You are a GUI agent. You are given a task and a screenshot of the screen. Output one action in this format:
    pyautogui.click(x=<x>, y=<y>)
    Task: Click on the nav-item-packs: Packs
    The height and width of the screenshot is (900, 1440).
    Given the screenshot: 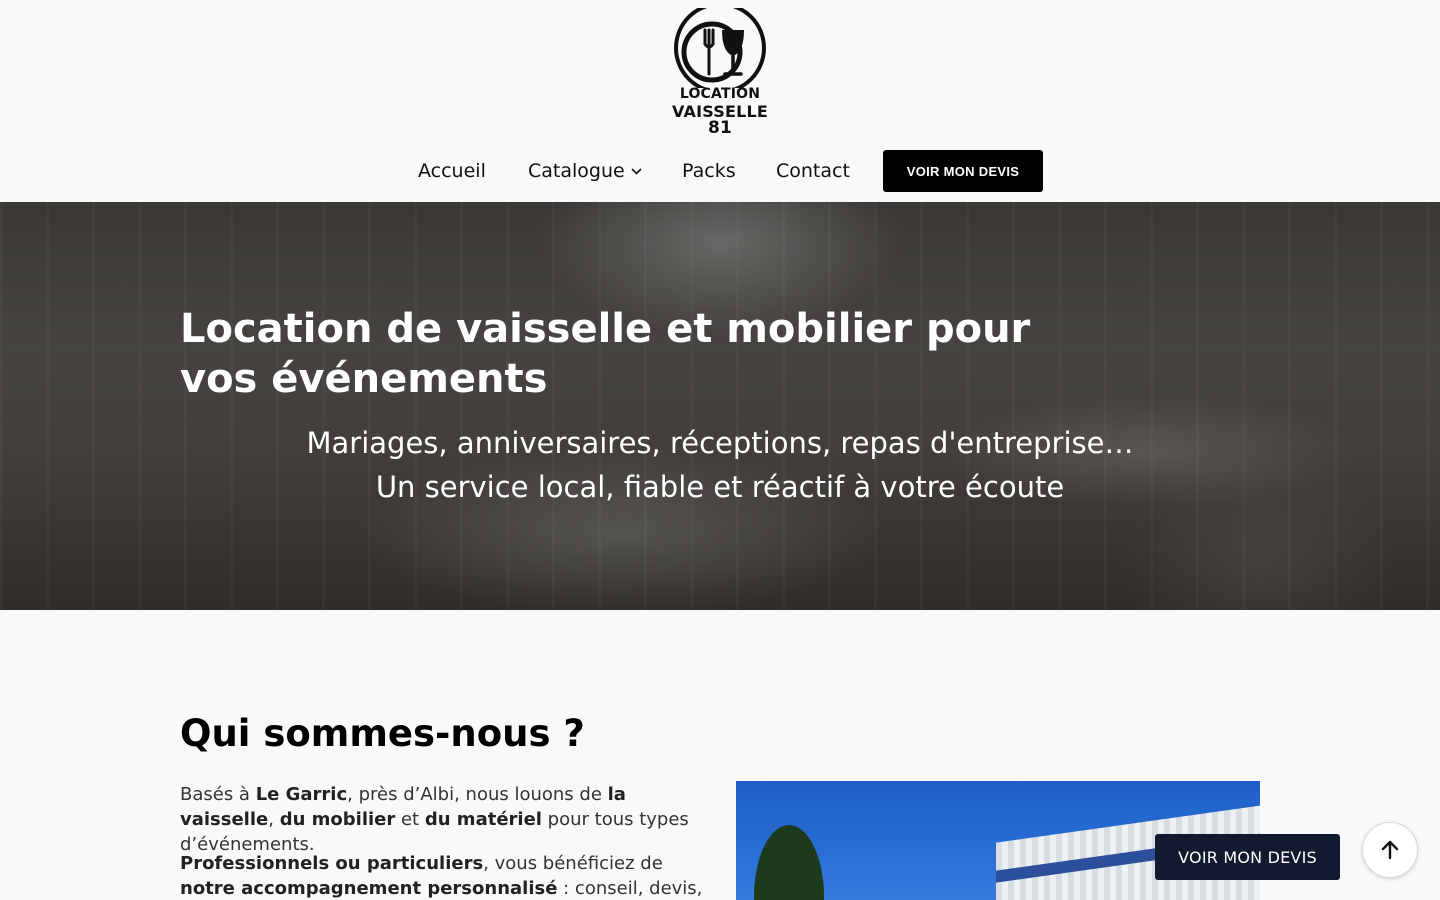 What is the action you would take?
    pyautogui.click(x=709, y=171)
    